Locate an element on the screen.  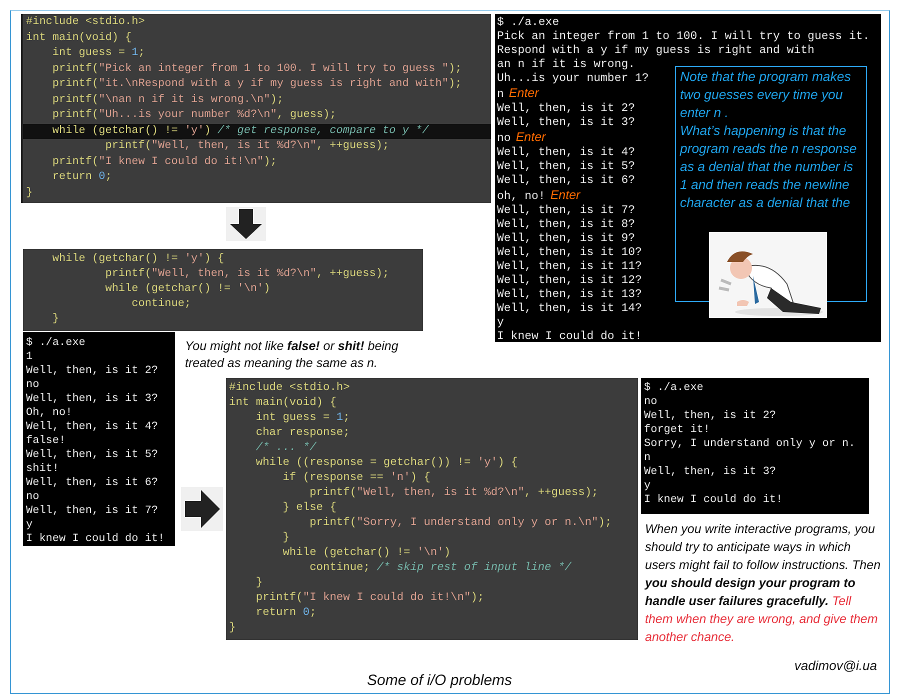
note-text: What’s happening is that the program reads the n response as a denial that the number is 1 and then reads the newline character as a denial that the is located at coordinates (769, 167).